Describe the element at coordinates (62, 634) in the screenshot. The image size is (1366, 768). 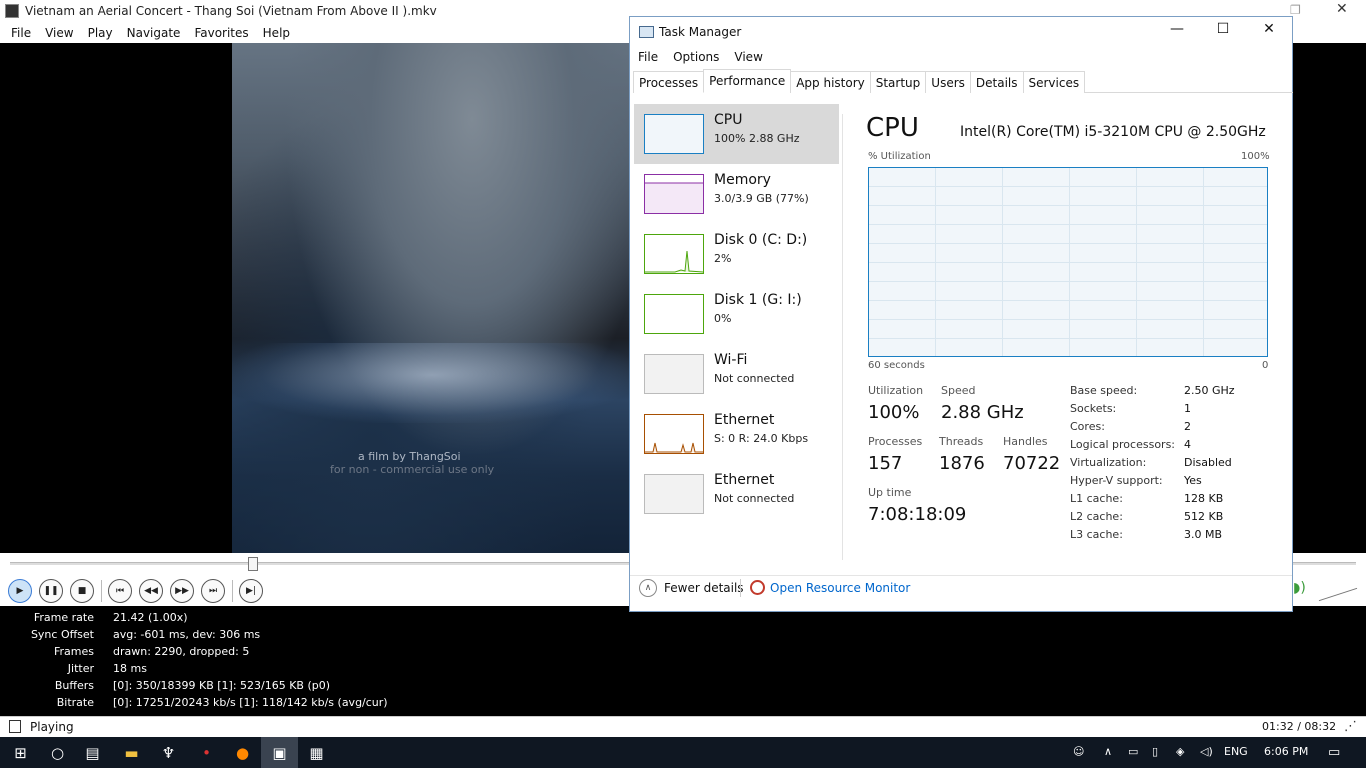
I see `stat-label: Sync Offset` at that location.